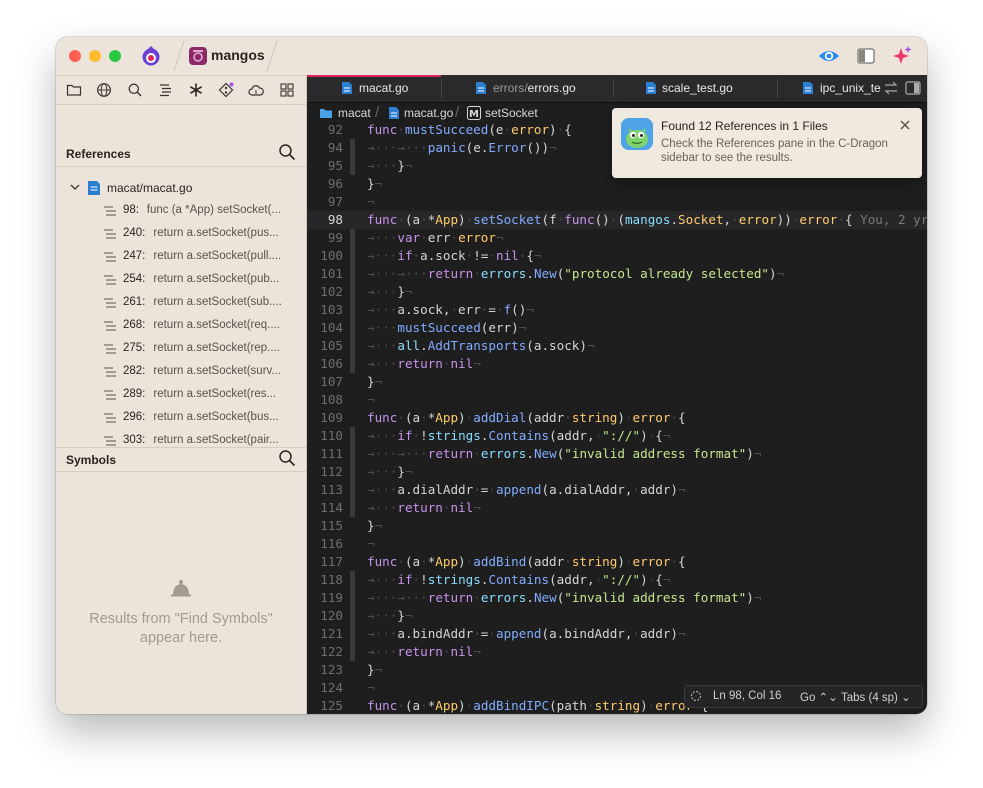 This screenshot has height=788, width=983. I want to click on code-line: 107}¬, so click(617, 382).